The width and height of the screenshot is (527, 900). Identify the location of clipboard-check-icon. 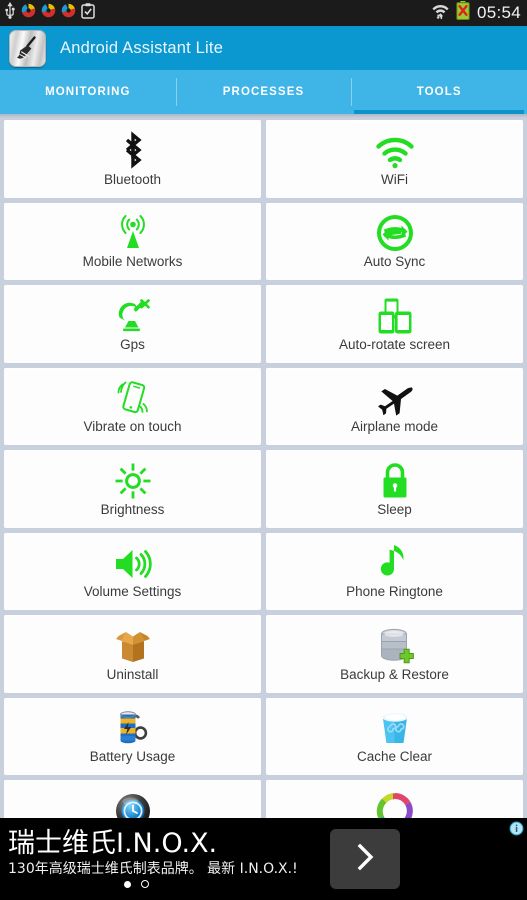
(88, 13).